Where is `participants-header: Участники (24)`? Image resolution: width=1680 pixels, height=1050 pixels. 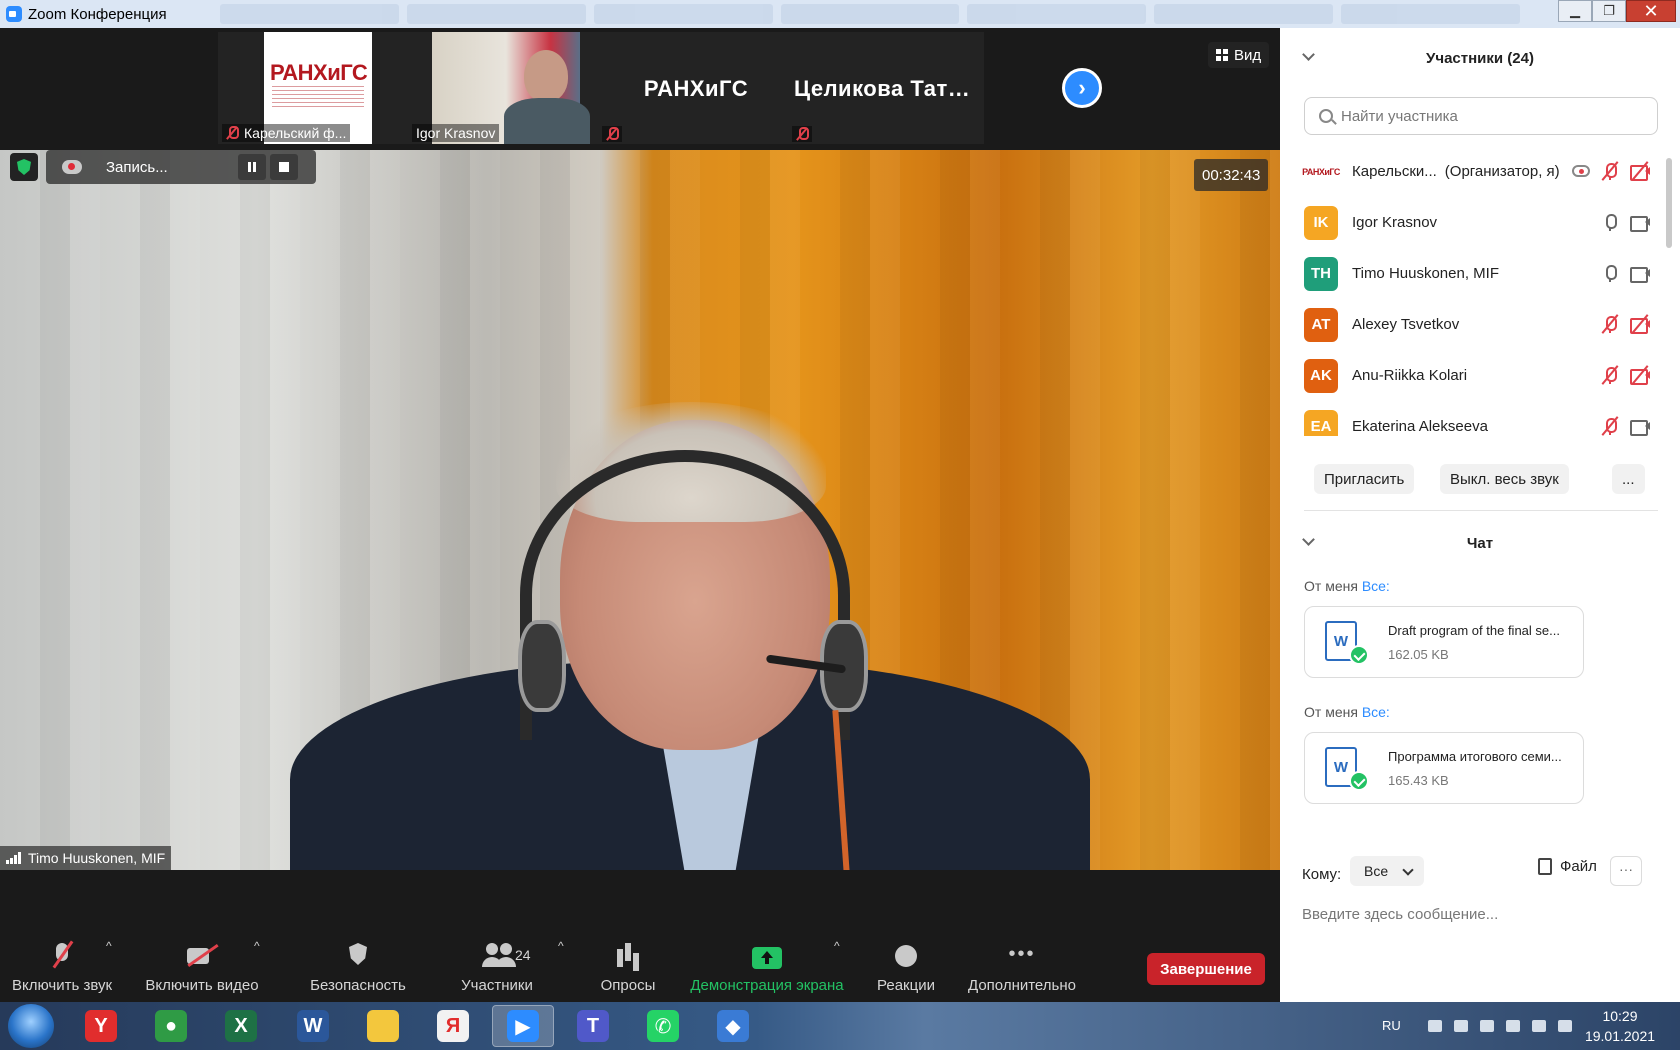
participants-header: Участники (24) is located at coordinates (1480, 58).